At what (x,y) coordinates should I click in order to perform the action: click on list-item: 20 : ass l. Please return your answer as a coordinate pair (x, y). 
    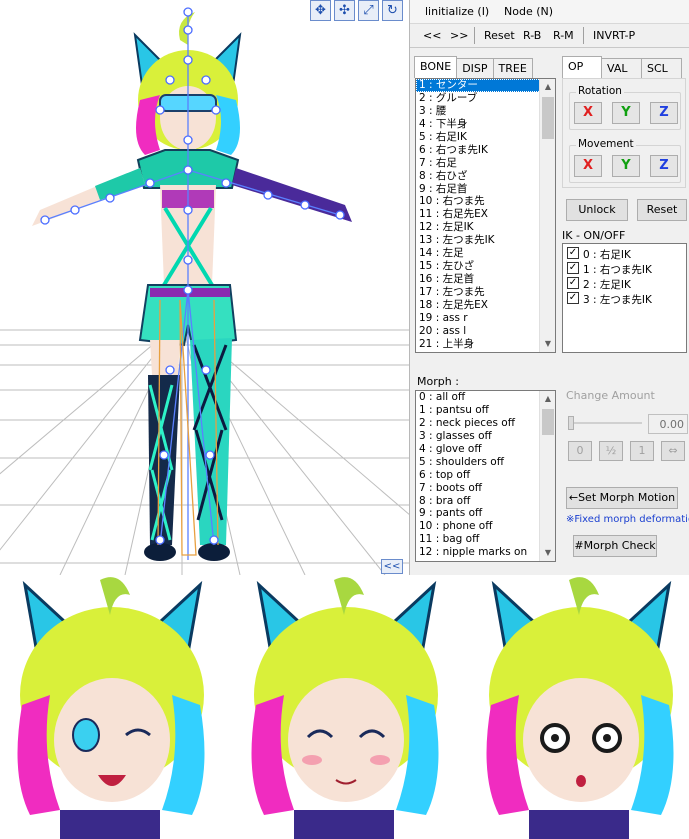
    Looking at the image, I should click on (485, 331).